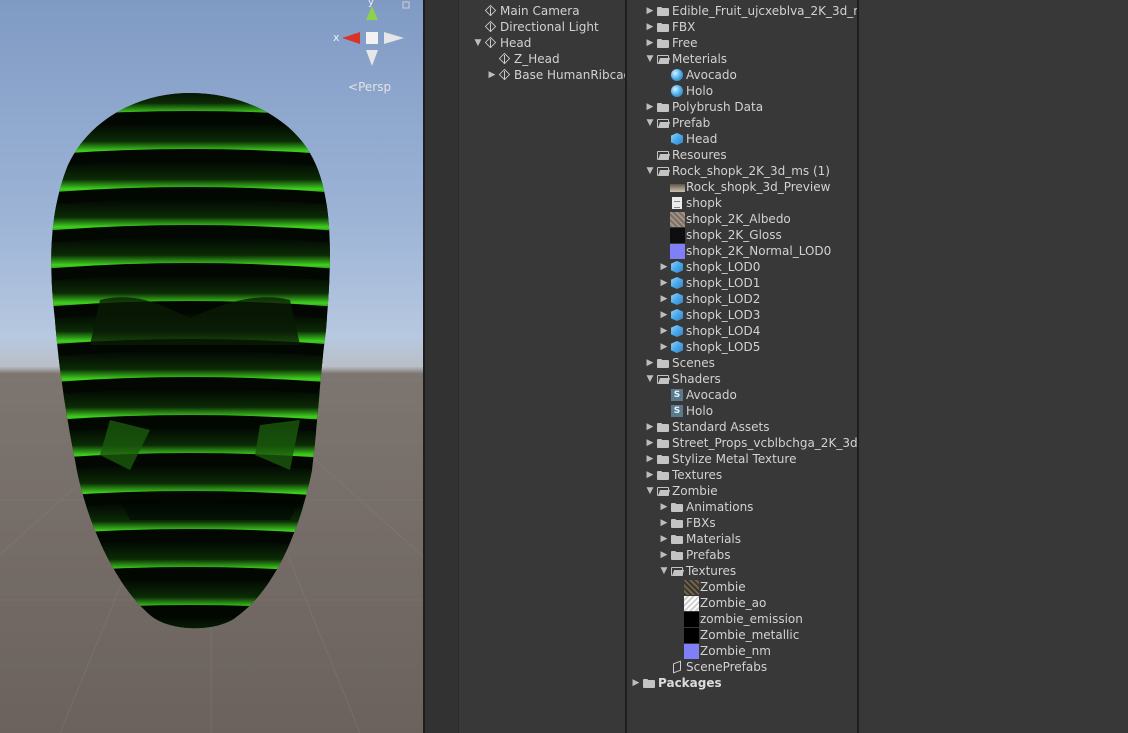 The height and width of the screenshot is (733, 1128). What do you see at coordinates (709, 331) in the screenshot?
I see `tree-row: ▶ shopk_LOD4` at bounding box center [709, 331].